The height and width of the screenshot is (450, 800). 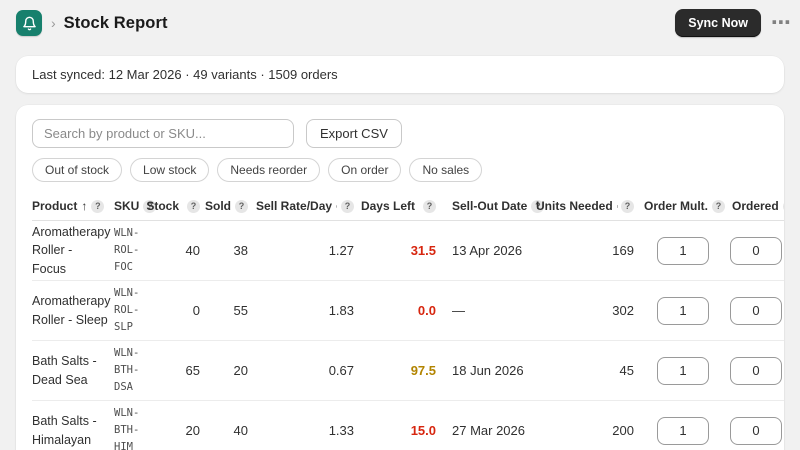 What do you see at coordinates (77, 170) in the screenshot?
I see `filter-chip: Out of stock` at bounding box center [77, 170].